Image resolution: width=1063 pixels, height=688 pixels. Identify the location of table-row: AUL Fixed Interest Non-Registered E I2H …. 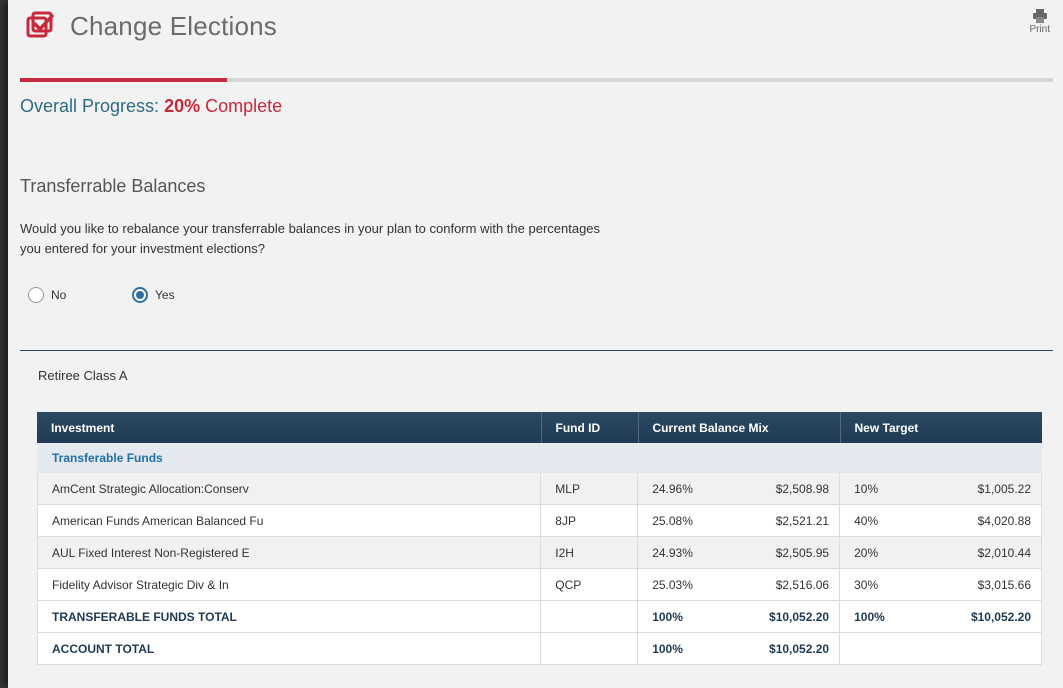
(539, 552).